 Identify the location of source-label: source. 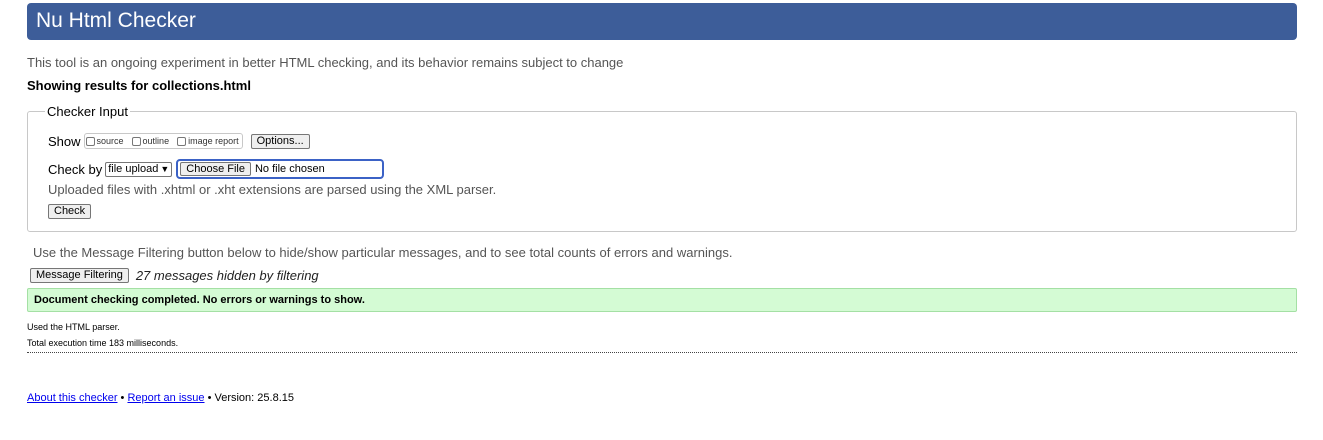
(110, 141).